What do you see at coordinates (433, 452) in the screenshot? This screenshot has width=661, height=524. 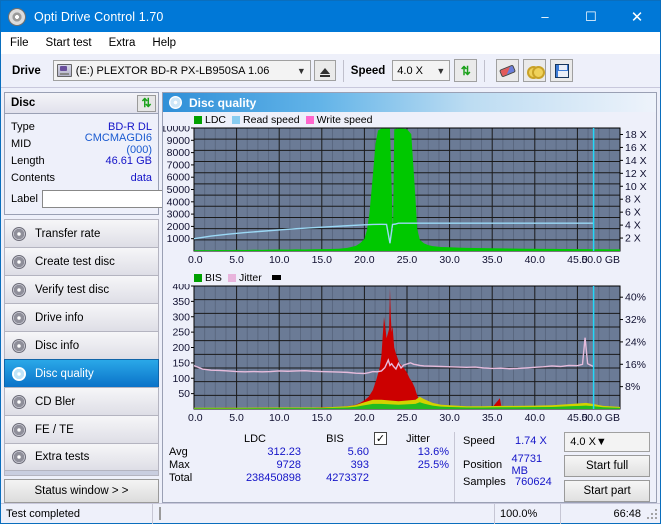 I see `stats-avg-jitter: 13.6%` at bounding box center [433, 452].